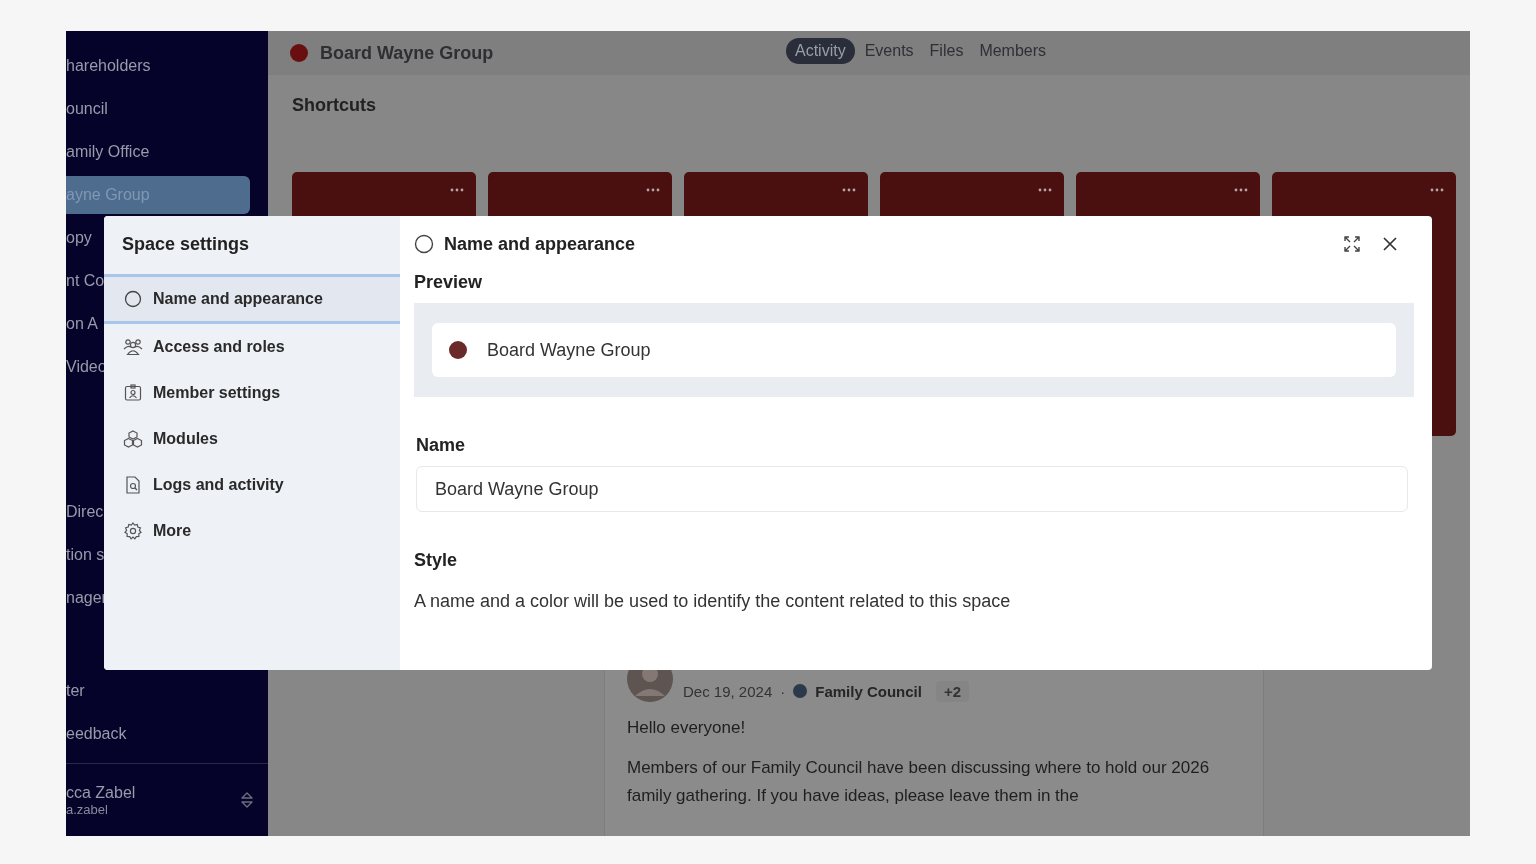  I want to click on settings-nav-item: Modules, so click(252, 439).